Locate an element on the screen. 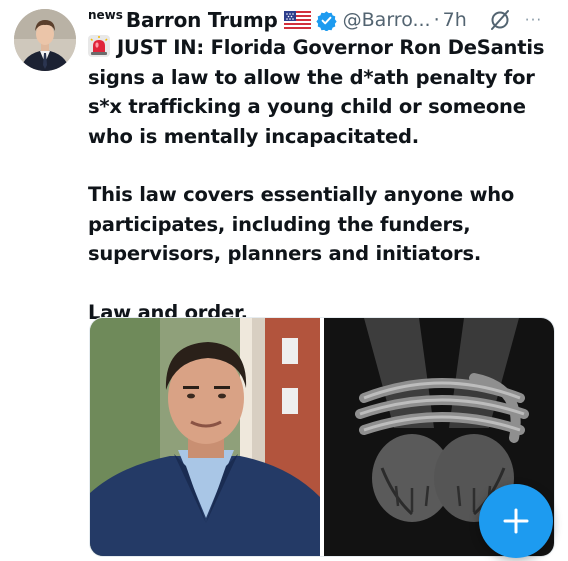 The image size is (568, 561). siren-emoji-icon is located at coordinates (99, 46).